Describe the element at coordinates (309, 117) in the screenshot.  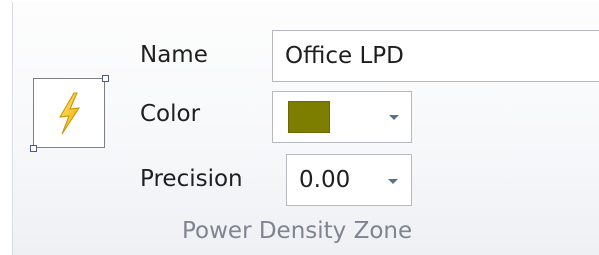
I see `color-swatch` at that location.